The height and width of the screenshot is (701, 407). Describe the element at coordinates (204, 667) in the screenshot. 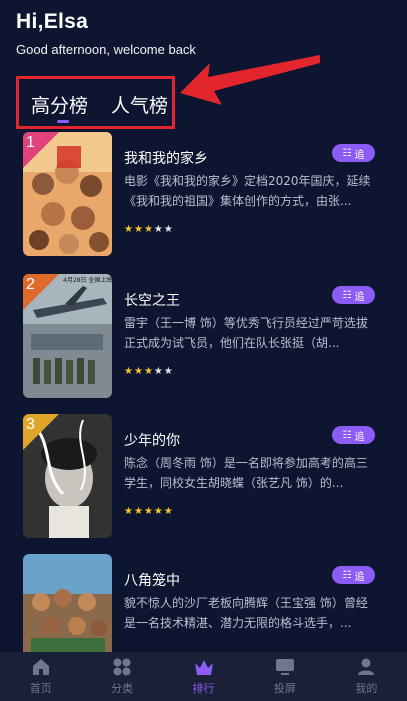

I see `crown-icon` at that location.